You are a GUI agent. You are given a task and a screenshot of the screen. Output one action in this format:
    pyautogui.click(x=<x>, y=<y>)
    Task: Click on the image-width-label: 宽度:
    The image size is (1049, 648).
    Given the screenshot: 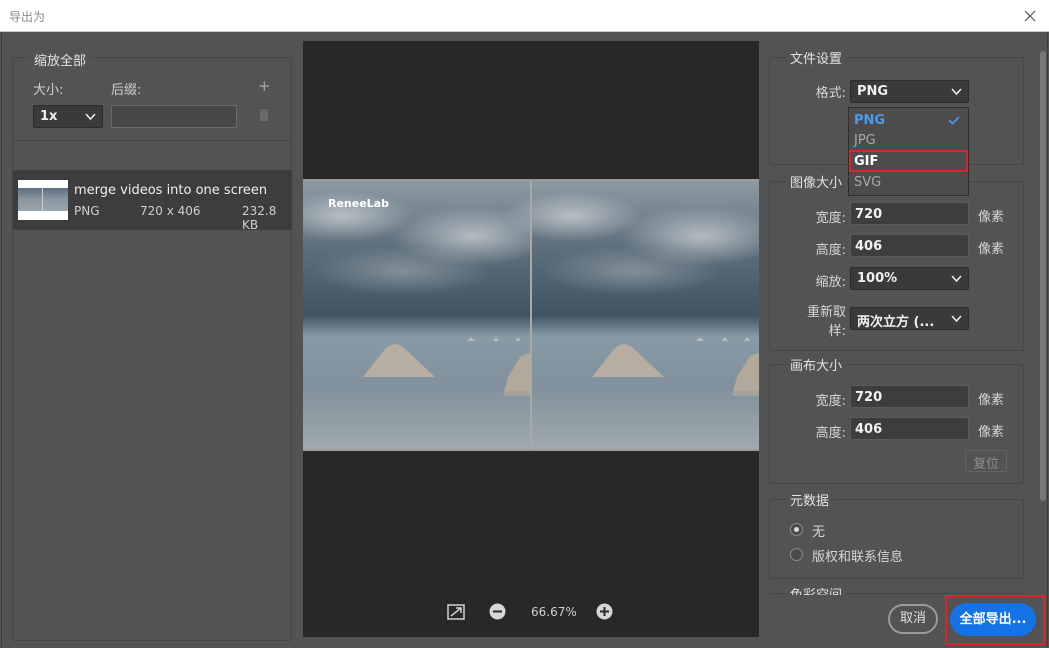 What is the action you would take?
    pyautogui.click(x=830, y=218)
    